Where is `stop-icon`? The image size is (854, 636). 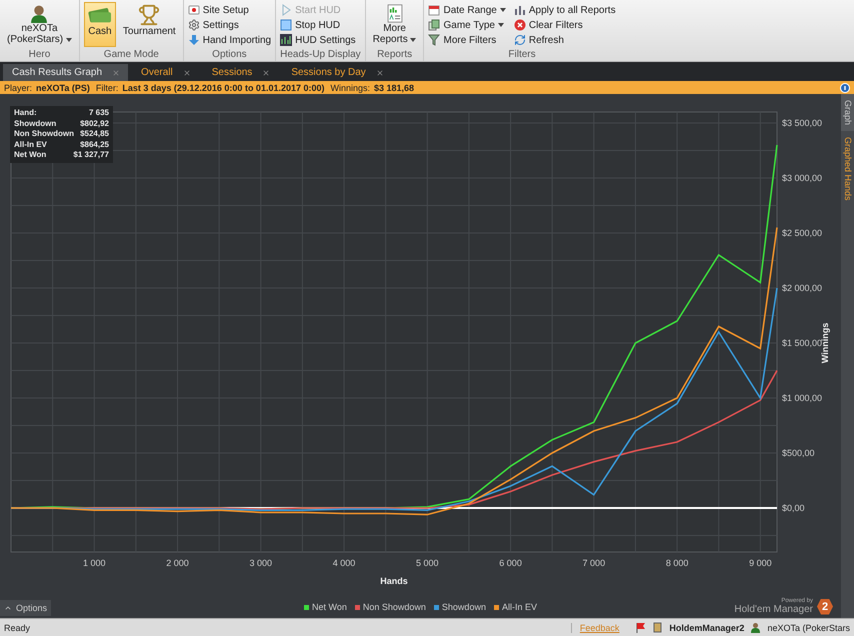 stop-icon is located at coordinates (286, 25).